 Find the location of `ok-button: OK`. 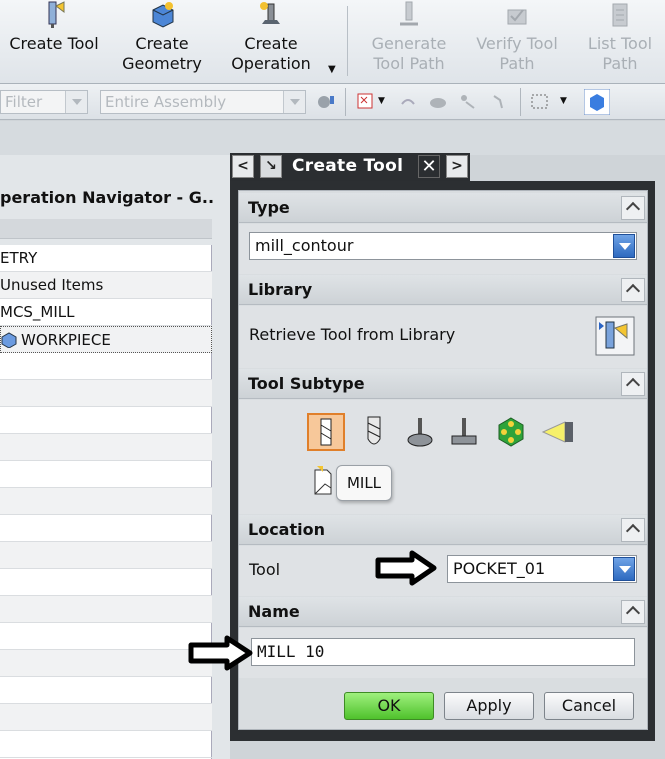

ok-button: OK is located at coordinates (389, 706).